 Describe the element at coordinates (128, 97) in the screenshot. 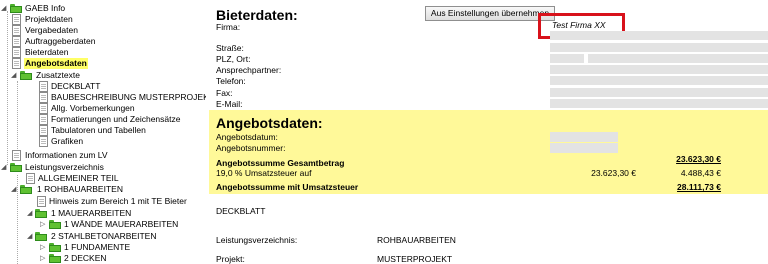

I see `tree-node-label: BAUBESCHREIBUNG MUSTERPROJEKT` at that location.